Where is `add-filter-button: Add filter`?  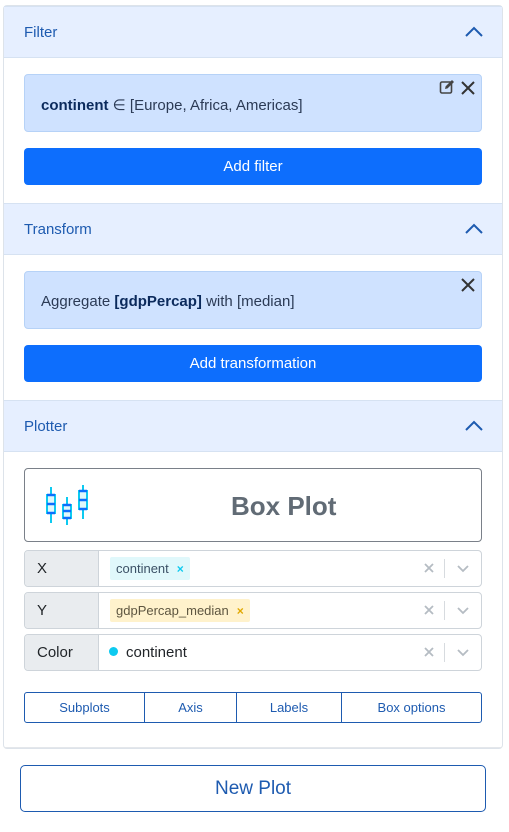
add-filter-button: Add filter is located at coordinates (253, 166).